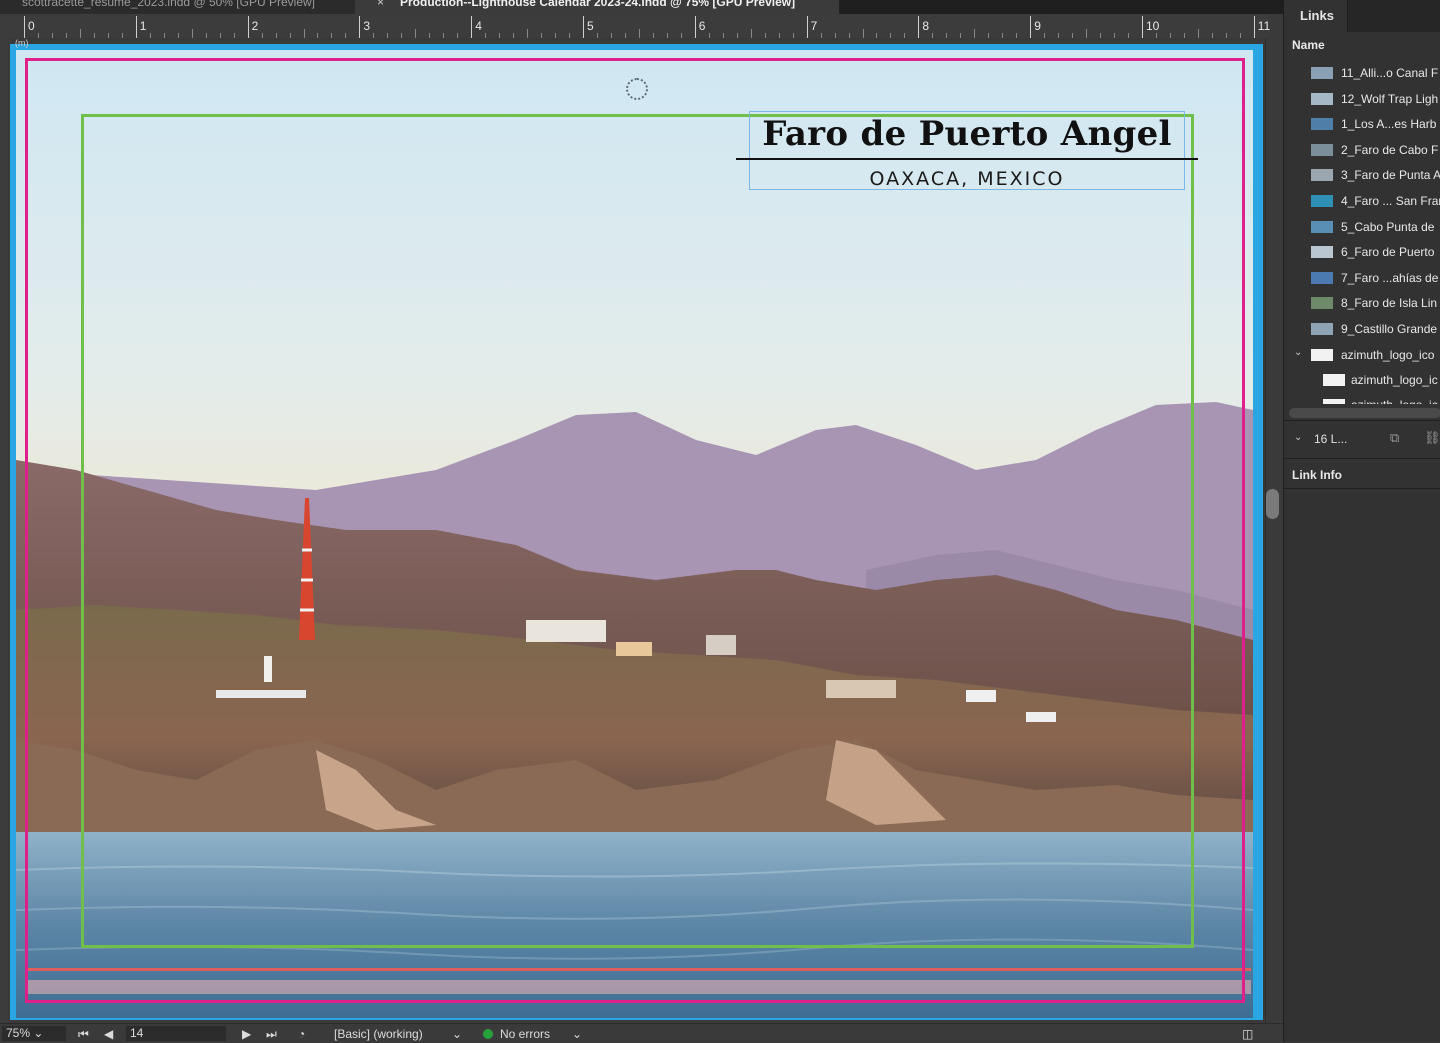 The height and width of the screenshot is (1043, 1440). I want to click on link-item-group: ⌄ azimuth_logo_ico, so click(1362, 354).